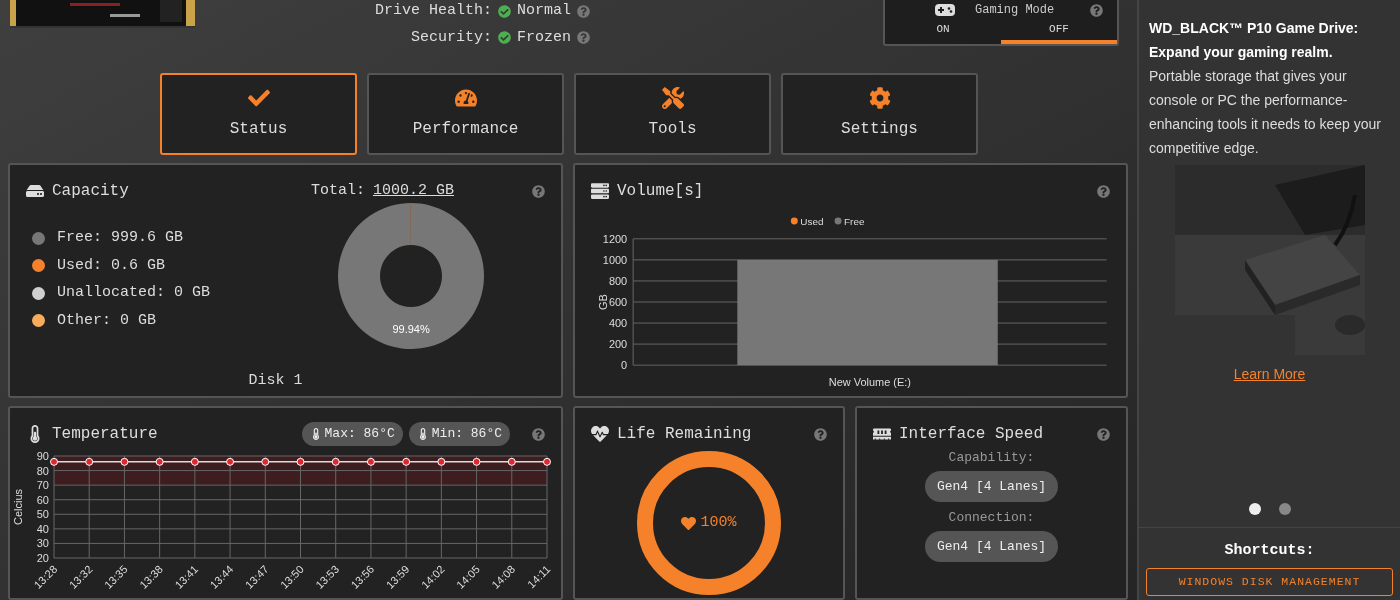  What do you see at coordinates (134, 293) in the screenshot?
I see `legend-label: Unallocated: 0 GB` at bounding box center [134, 293].